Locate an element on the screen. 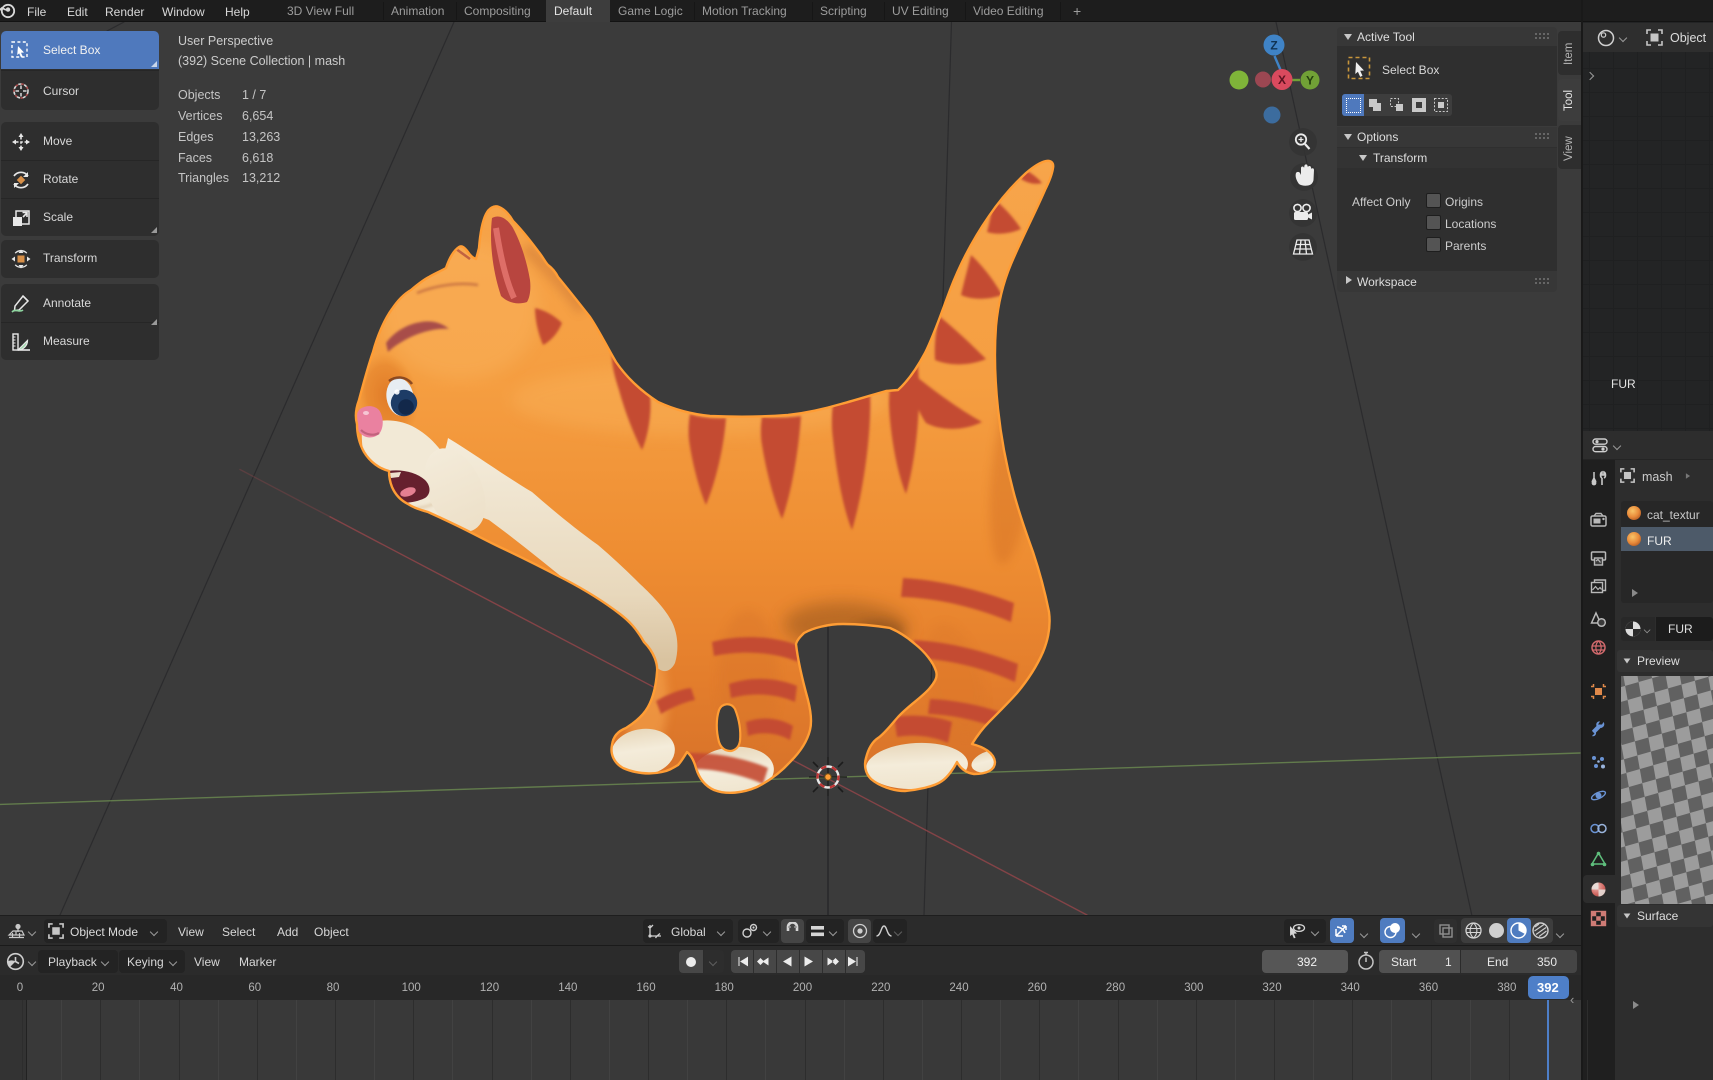 Image resolution: width=1713 pixels, height=1080 pixels. svg-text: X is located at coordinates (1282, 80).